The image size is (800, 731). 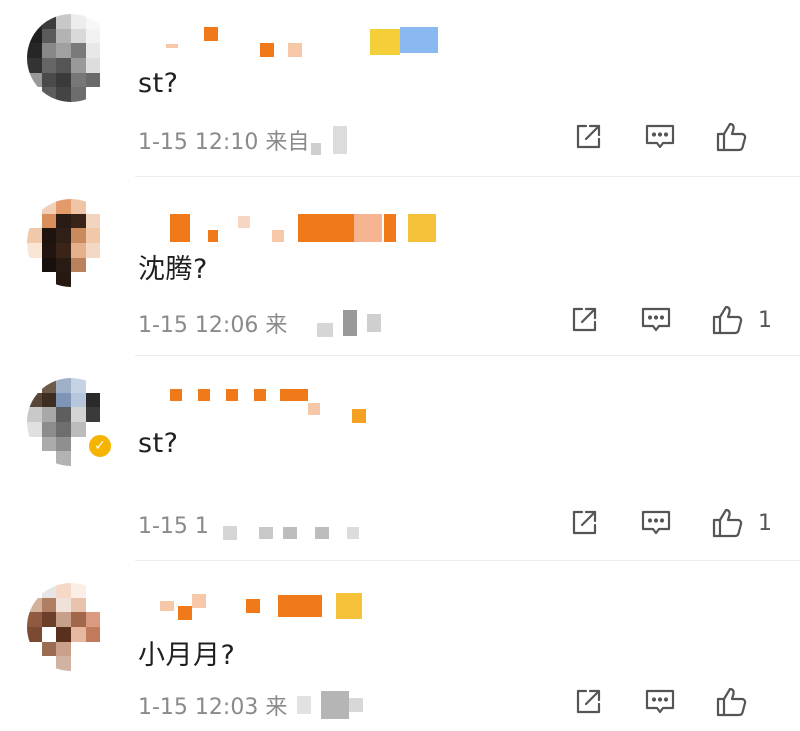 I want to click on comment-timestamp: 1-15 12:10 来自, so click(x=224, y=142).